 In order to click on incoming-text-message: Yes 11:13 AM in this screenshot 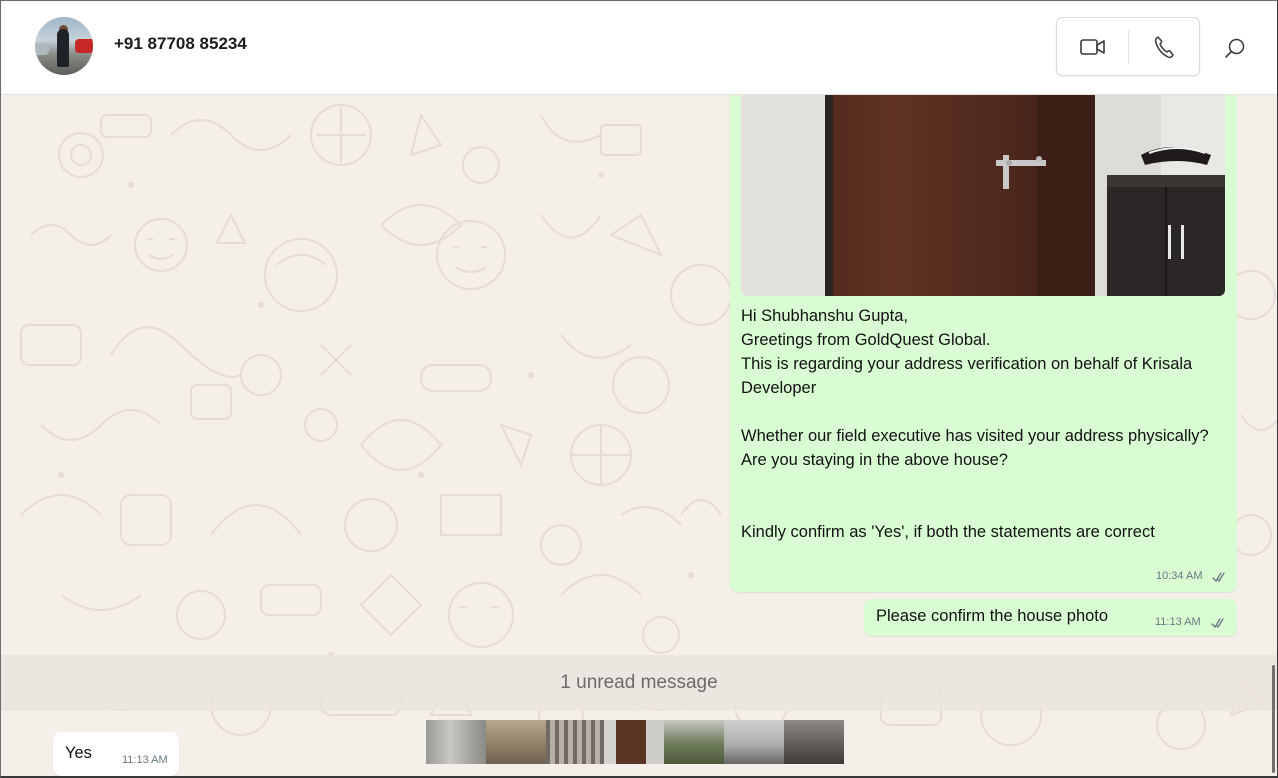, I will do `click(116, 754)`.